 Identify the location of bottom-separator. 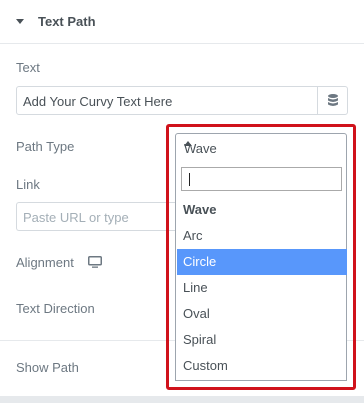
(182, 399).